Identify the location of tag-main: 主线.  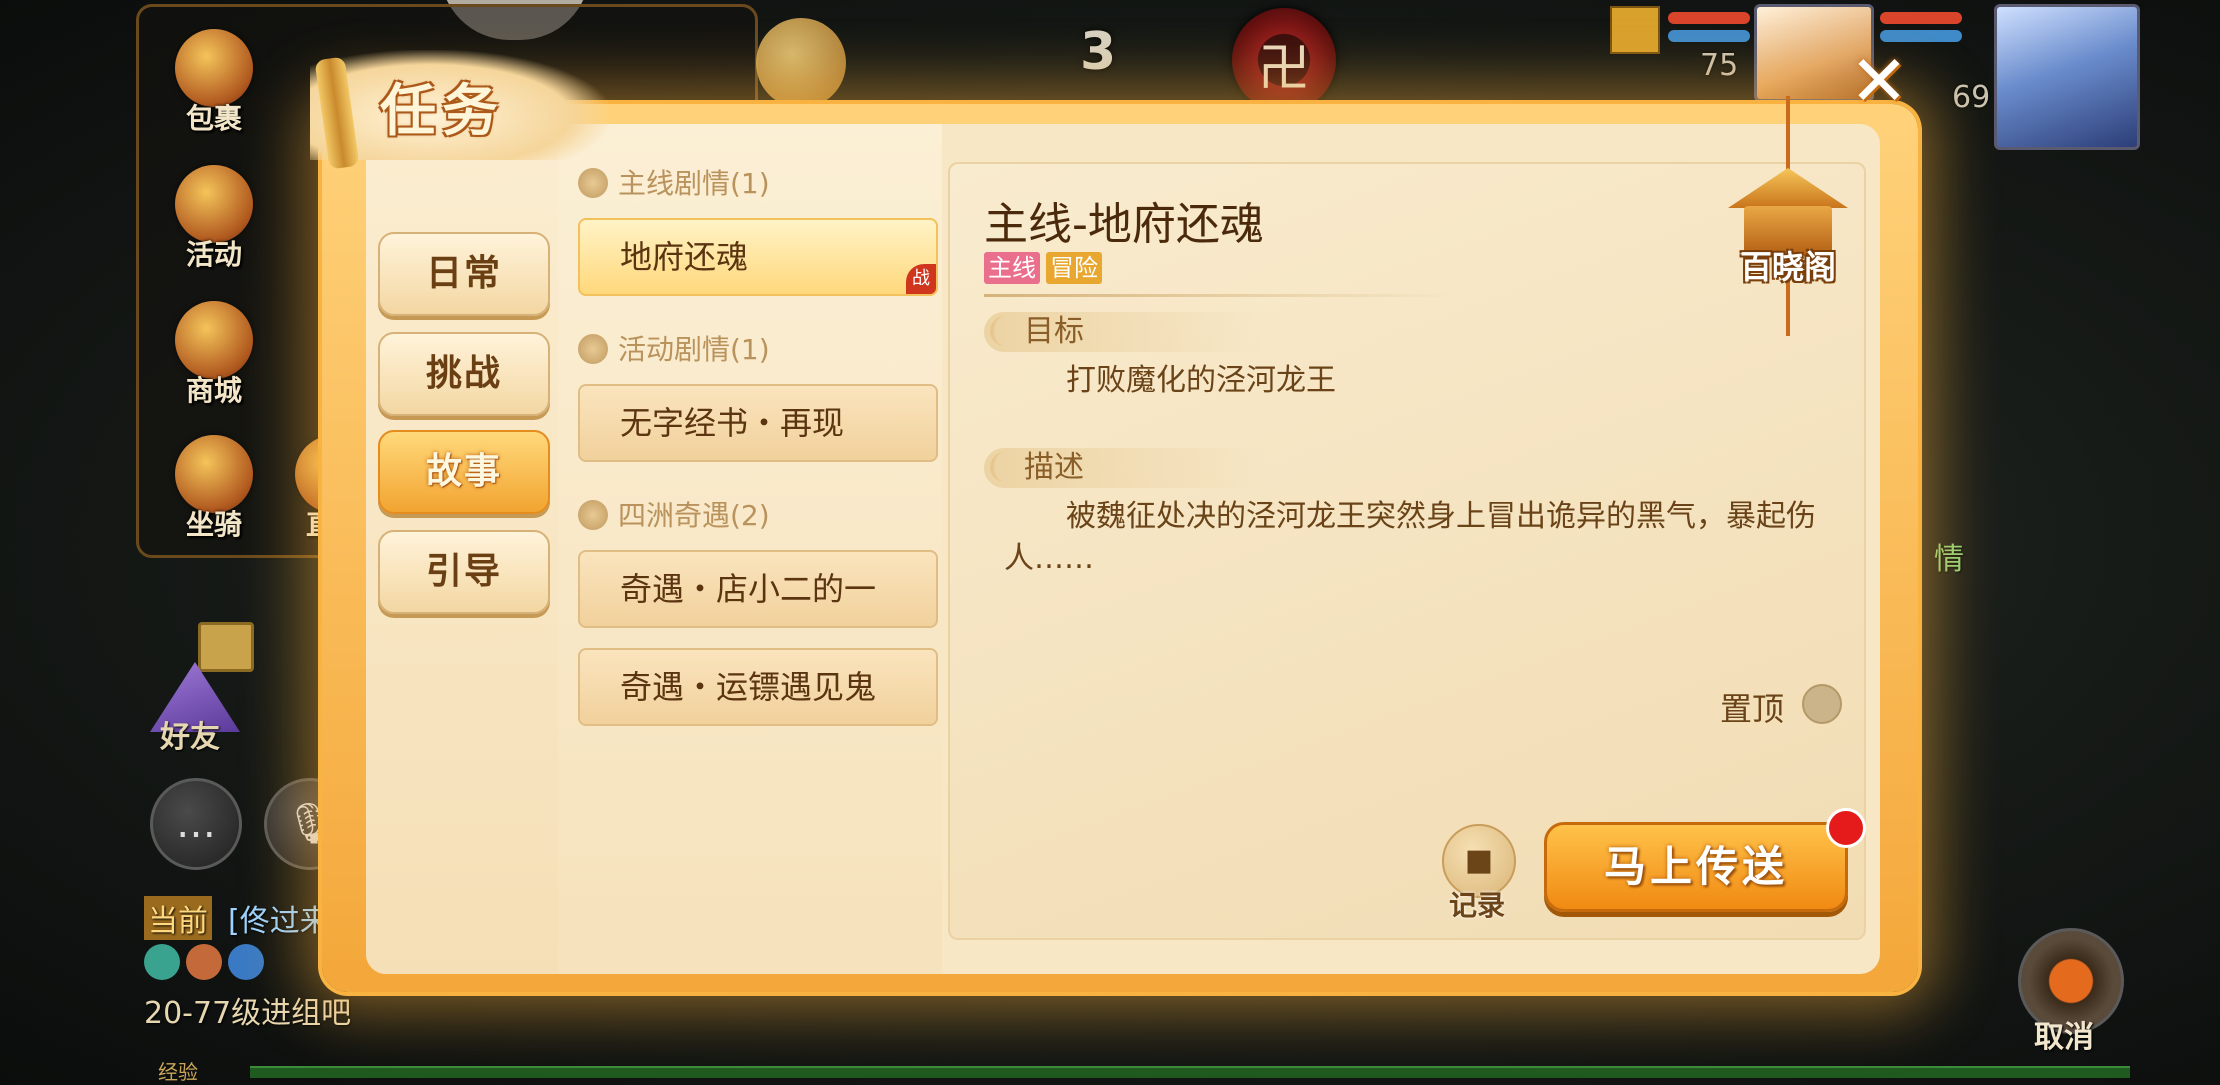
(1012, 268).